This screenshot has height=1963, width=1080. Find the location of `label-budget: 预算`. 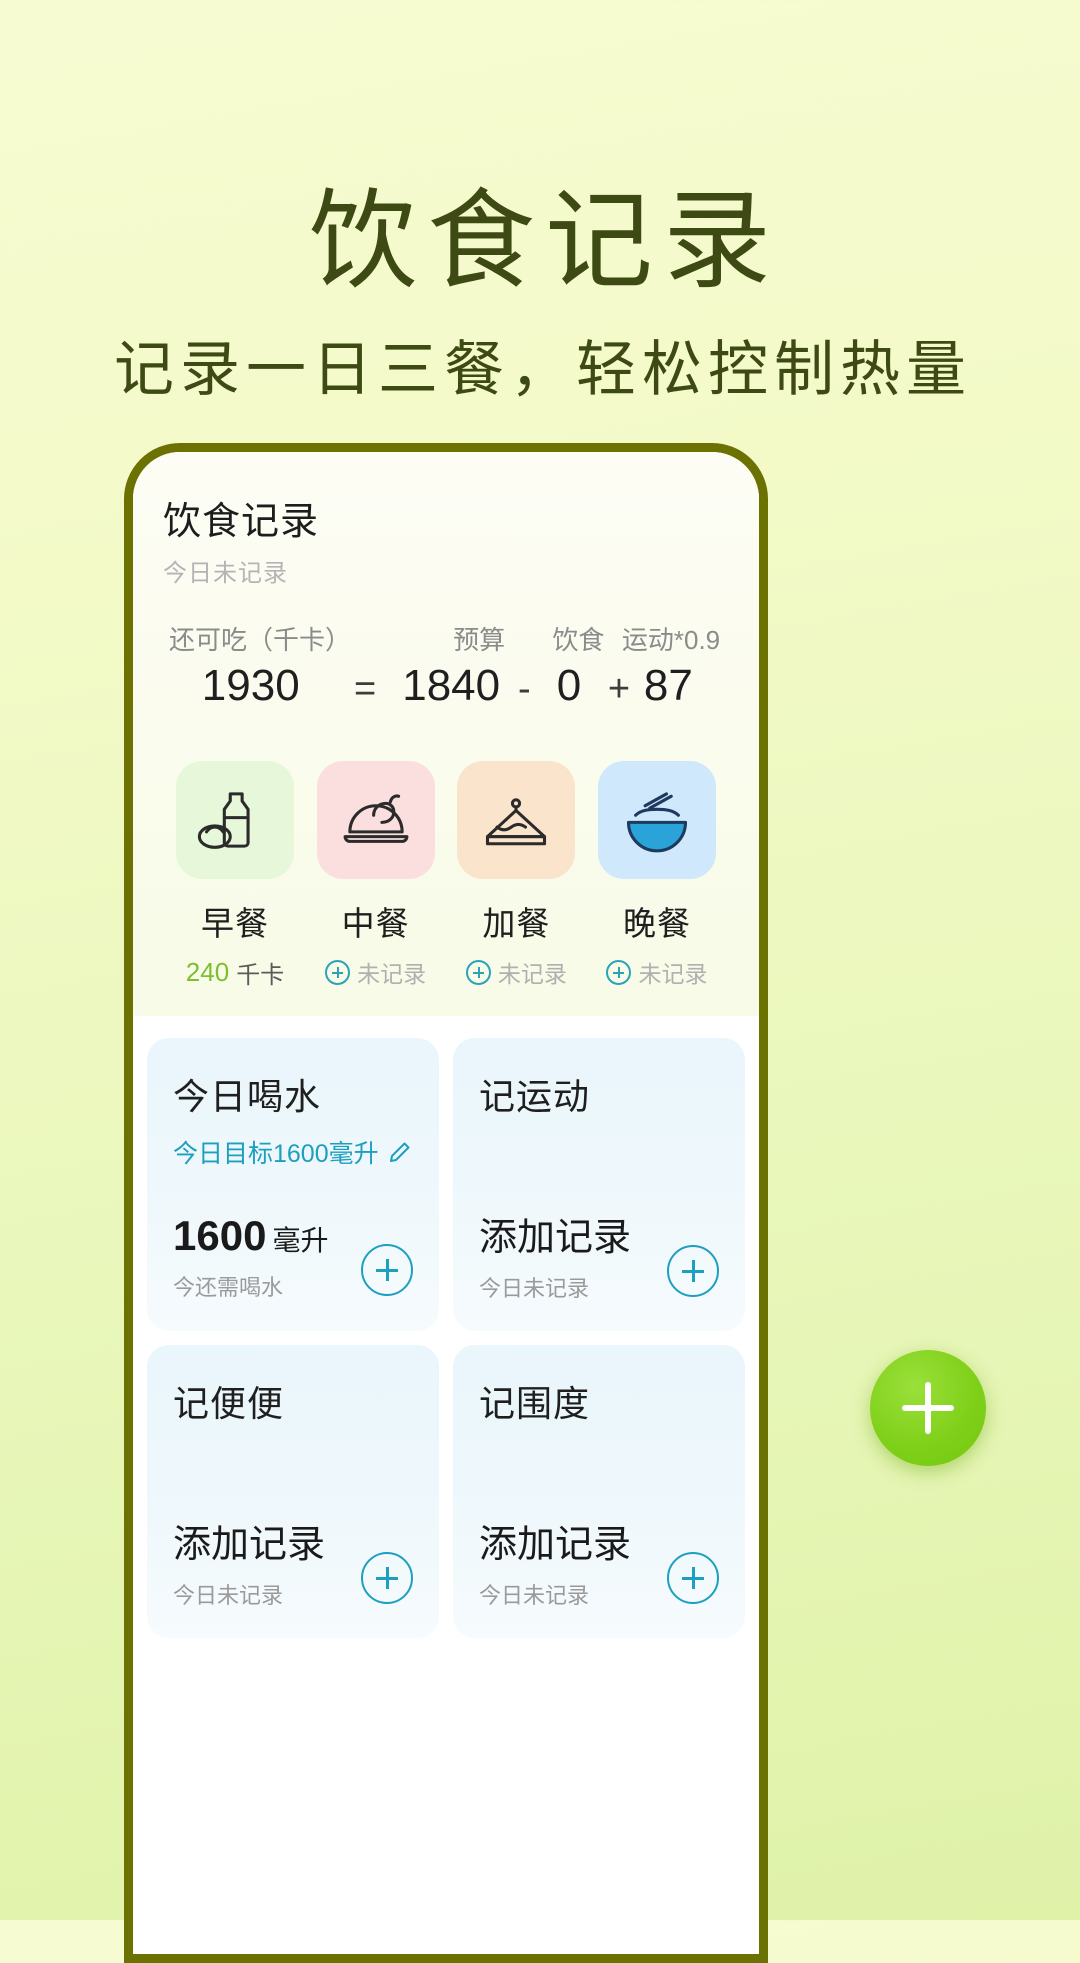

label-budget: 预算 is located at coordinates (479, 640).